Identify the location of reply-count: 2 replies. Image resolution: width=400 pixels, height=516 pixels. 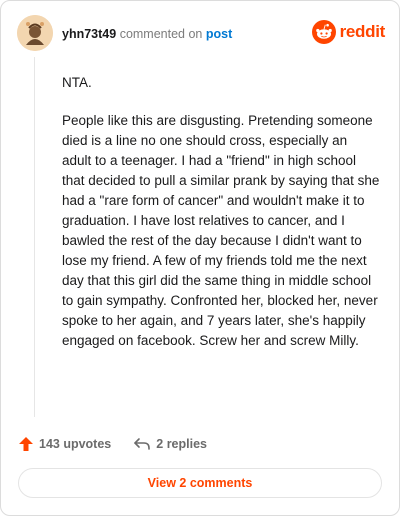
(181, 444).